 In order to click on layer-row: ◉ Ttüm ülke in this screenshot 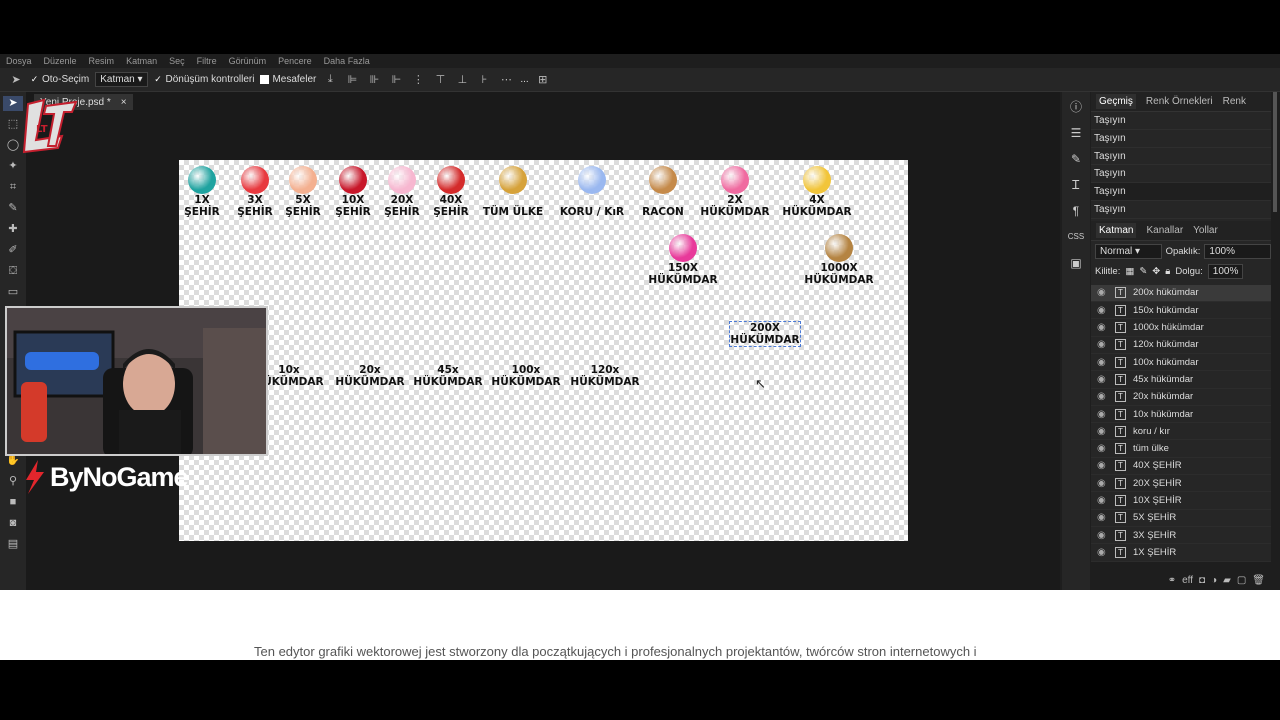, I will do `click(1181, 449)`.